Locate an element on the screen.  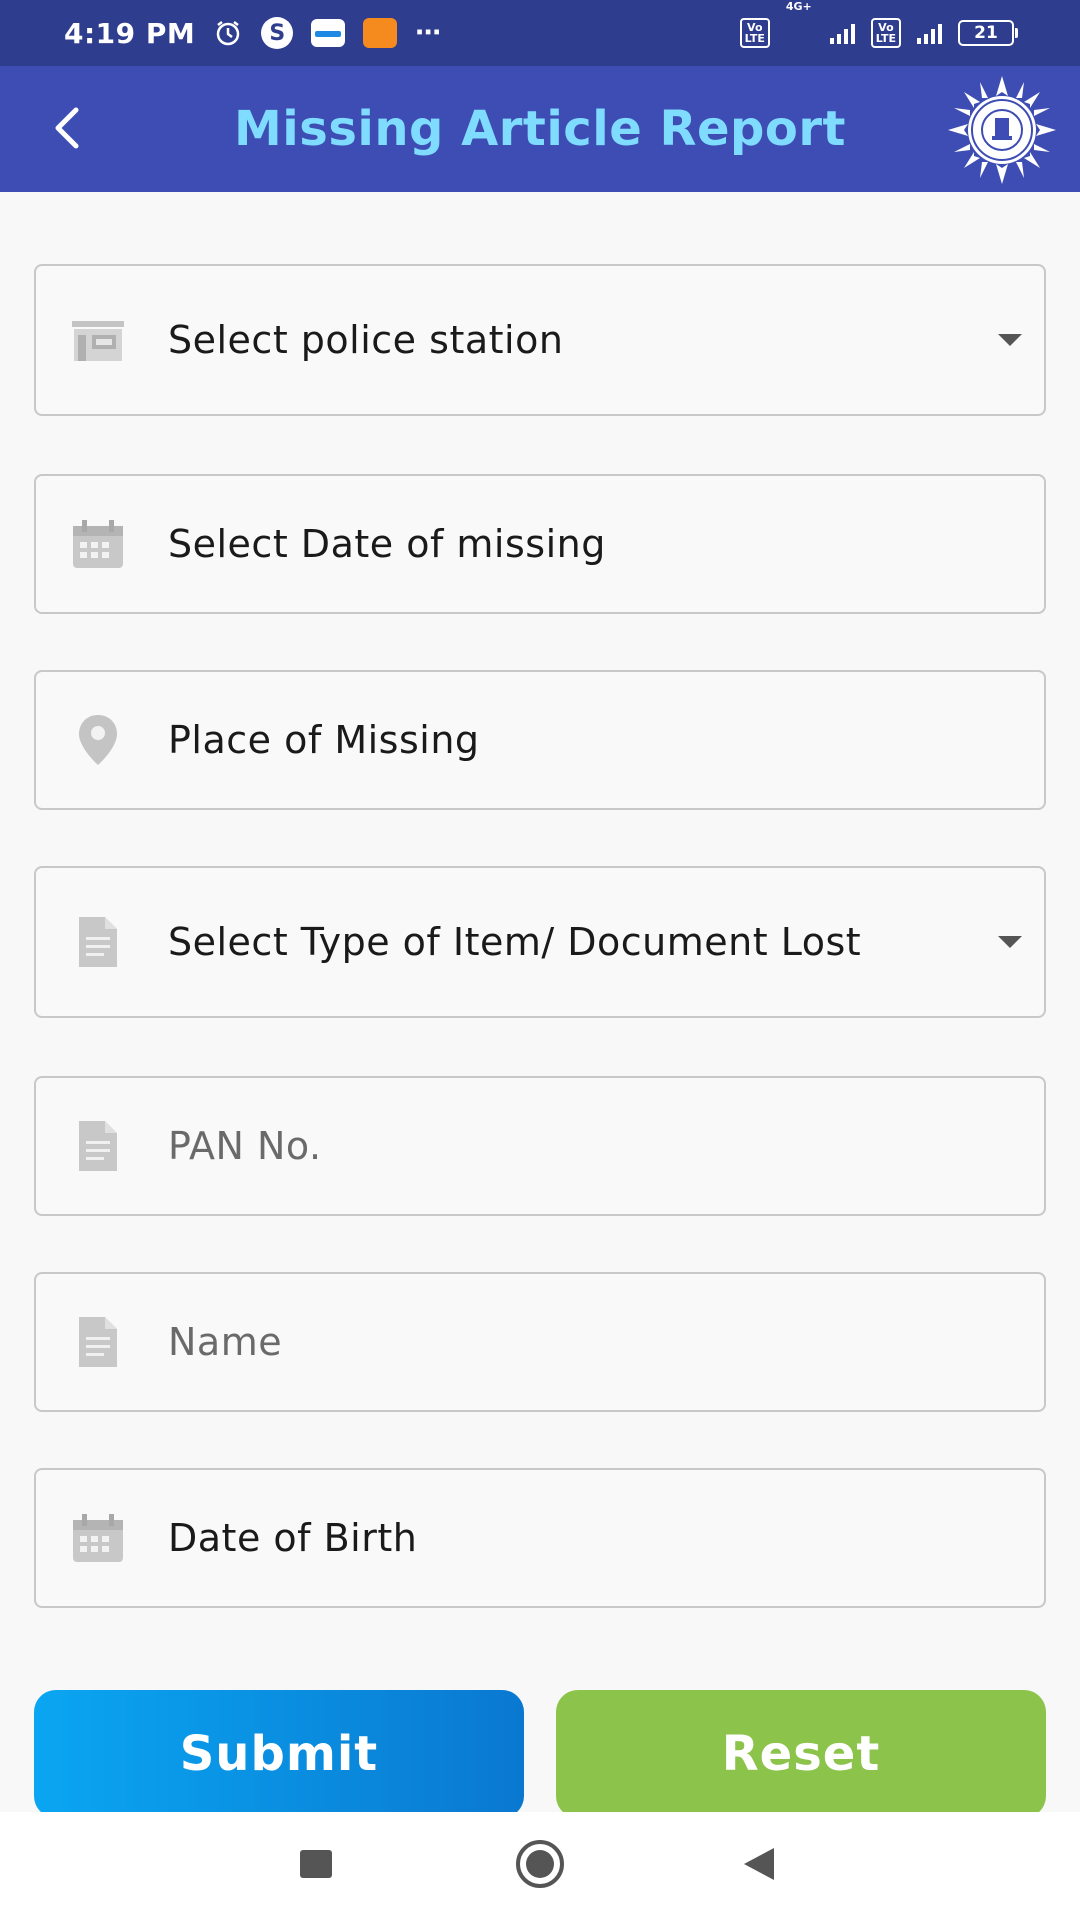
item-type-label: Select Type of Item/ Document Lost is located at coordinates (515, 942).